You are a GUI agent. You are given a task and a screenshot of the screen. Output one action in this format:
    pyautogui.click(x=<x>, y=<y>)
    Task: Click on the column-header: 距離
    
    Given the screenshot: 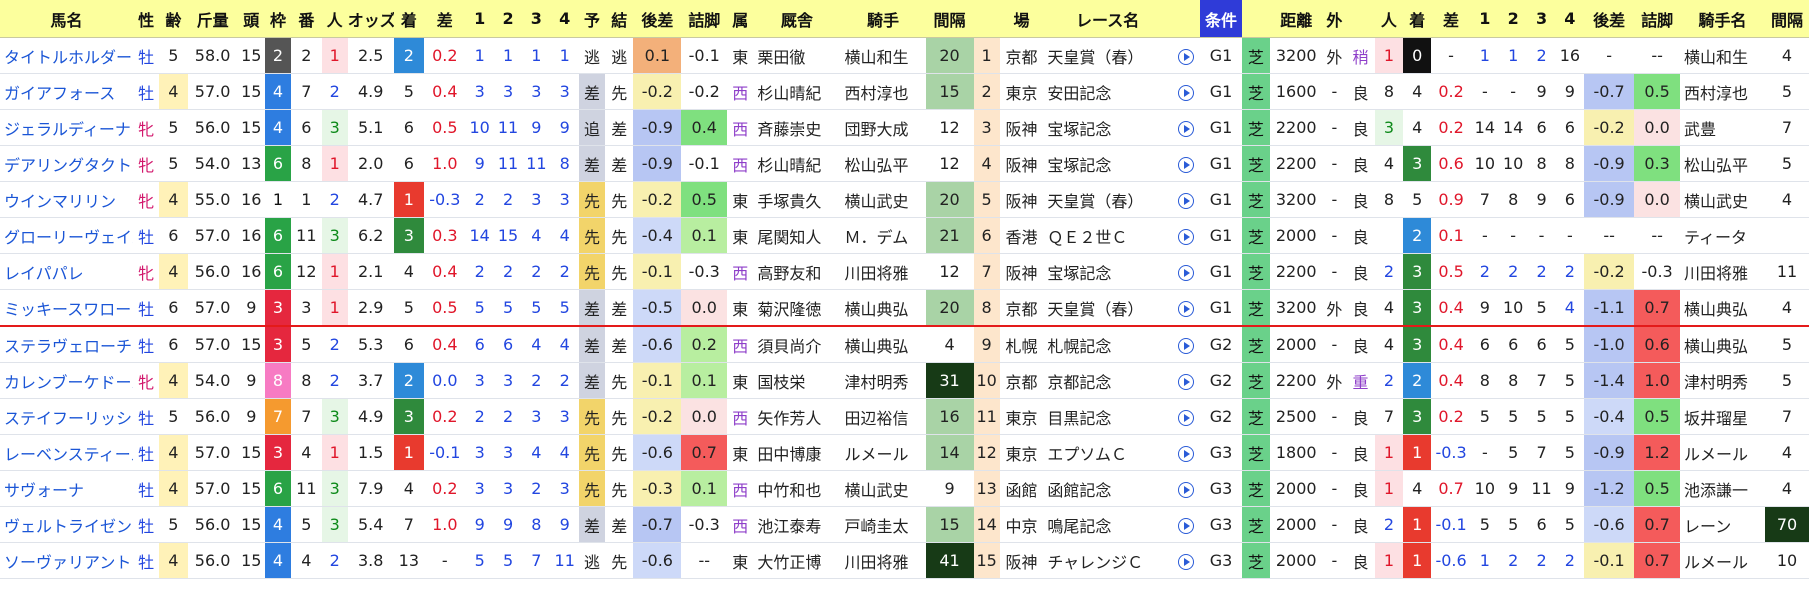 What is the action you would take?
    pyautogui.click(x=1296, y=19)
    